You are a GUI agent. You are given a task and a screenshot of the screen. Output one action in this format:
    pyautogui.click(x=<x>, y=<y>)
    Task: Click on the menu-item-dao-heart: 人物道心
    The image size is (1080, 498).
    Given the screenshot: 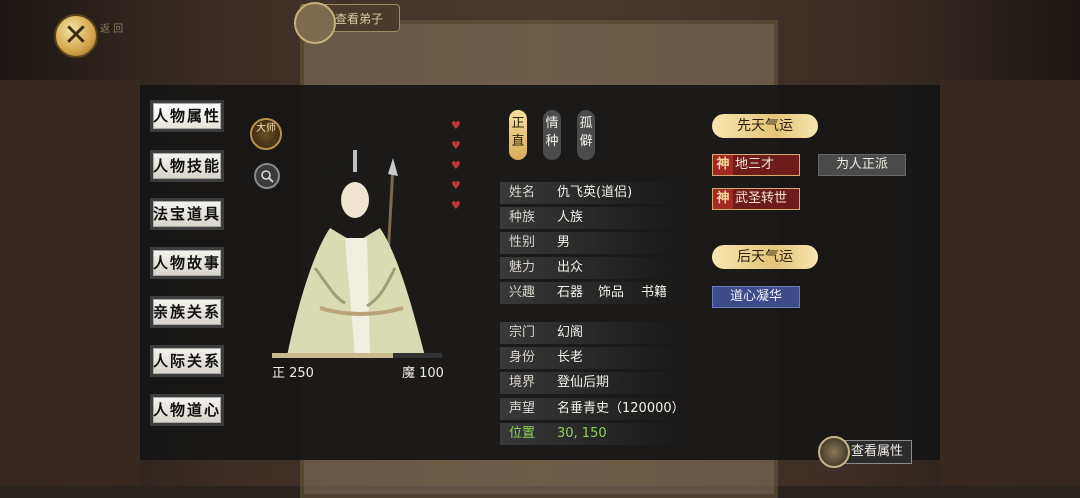 What is the action you would take?
    pyautogui.click(x=187, y=410)
    